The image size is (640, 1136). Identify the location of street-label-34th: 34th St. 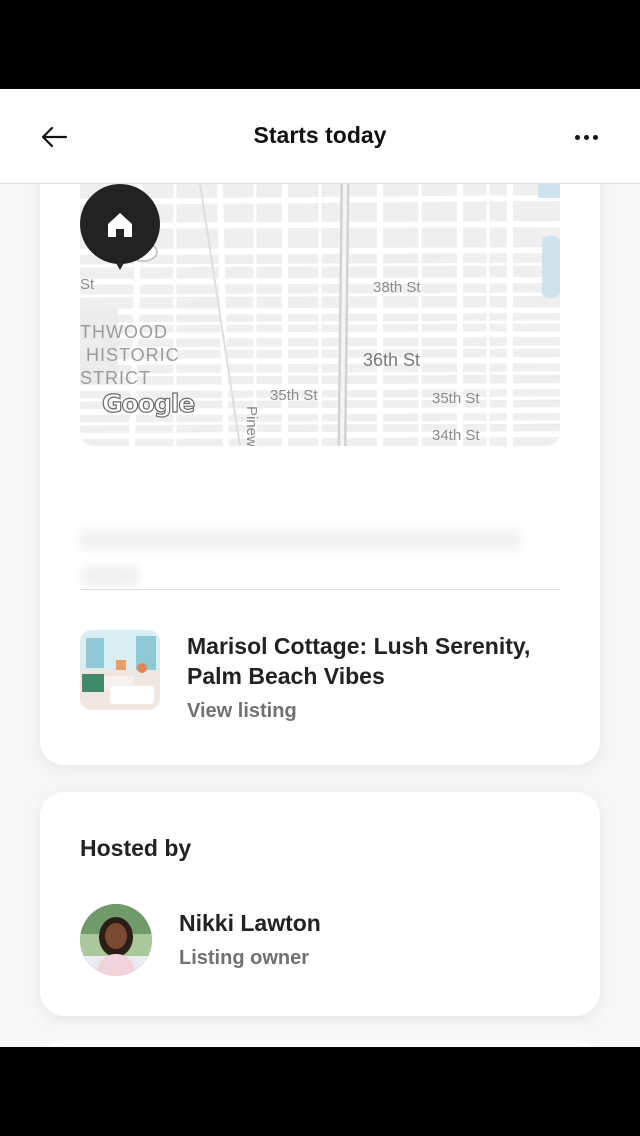
(456, 435).